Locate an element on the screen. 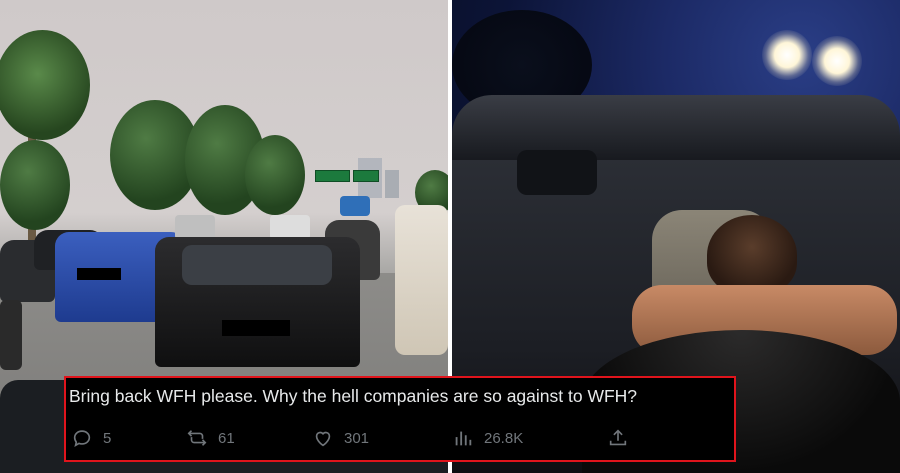 The height and width of the screenshot is (473, 900). reply-icon is located at coordinates (82, 438).